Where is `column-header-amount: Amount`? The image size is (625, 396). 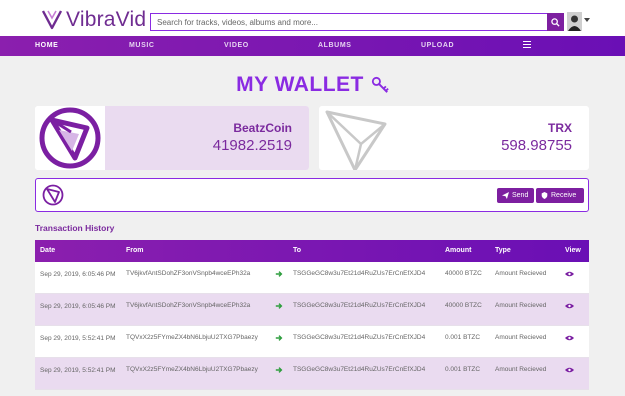 column-header-amount: Amount is located at coordinates (458, 250).